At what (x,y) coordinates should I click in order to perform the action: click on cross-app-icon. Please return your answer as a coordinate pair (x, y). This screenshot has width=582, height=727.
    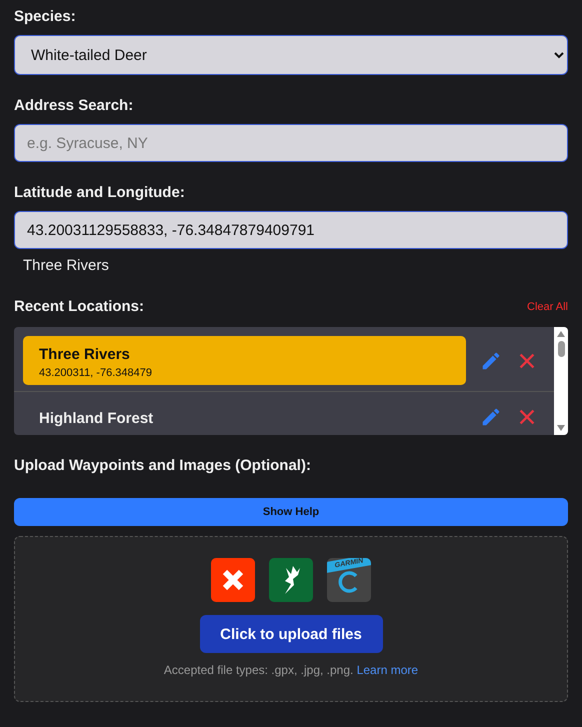
    Looking at the image, I should click on (233, 580).